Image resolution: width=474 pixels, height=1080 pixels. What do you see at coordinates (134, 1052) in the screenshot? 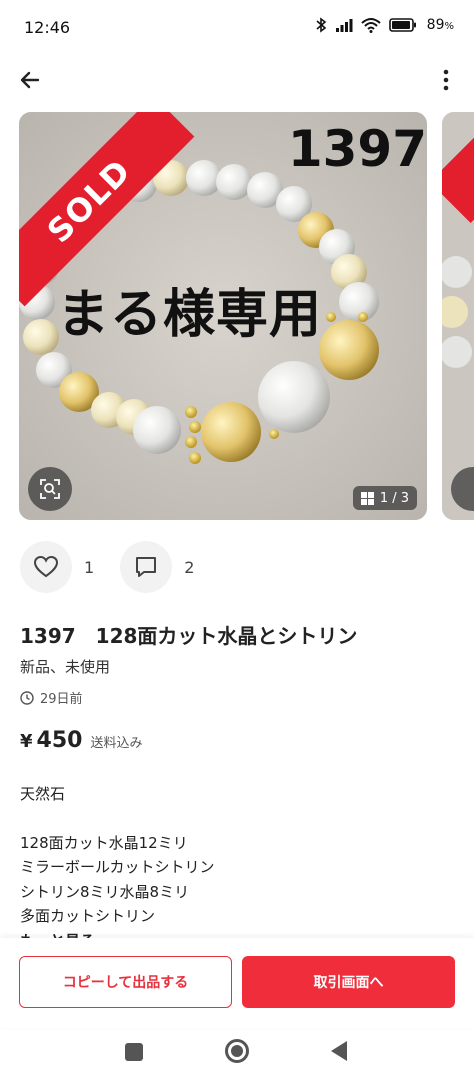
I see `recent-apps-button` at bounding box center [134, 1052].